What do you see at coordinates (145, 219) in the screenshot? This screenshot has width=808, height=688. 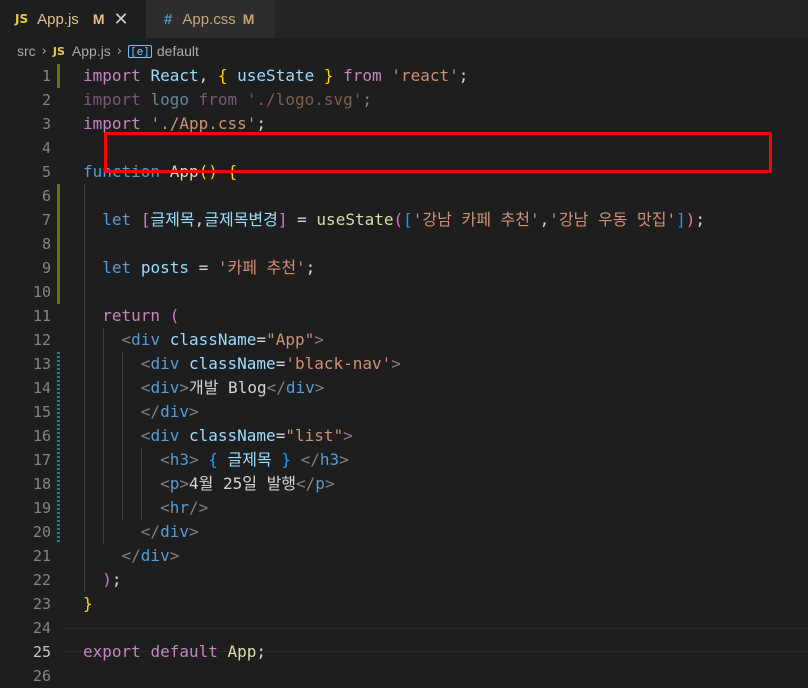 I see `code-token: [` at bounding box center [145, 219].